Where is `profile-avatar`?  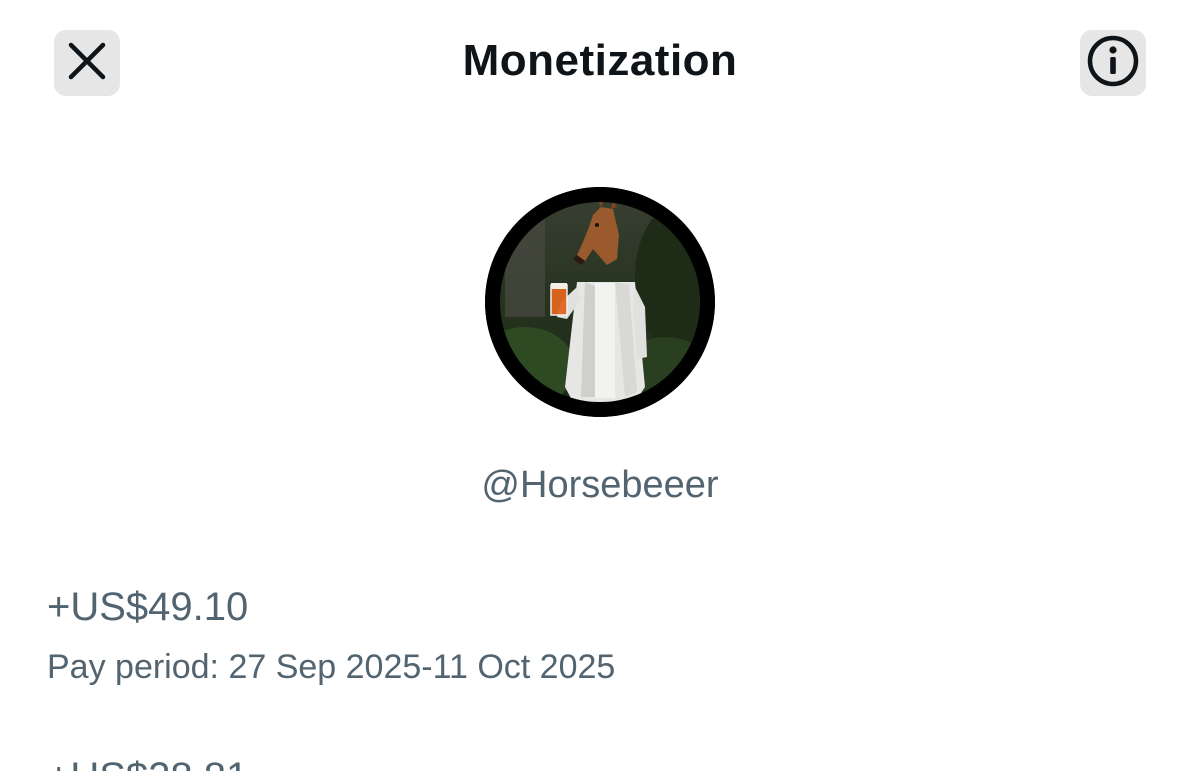 profile-avatar is located at coordinates (600, 302).